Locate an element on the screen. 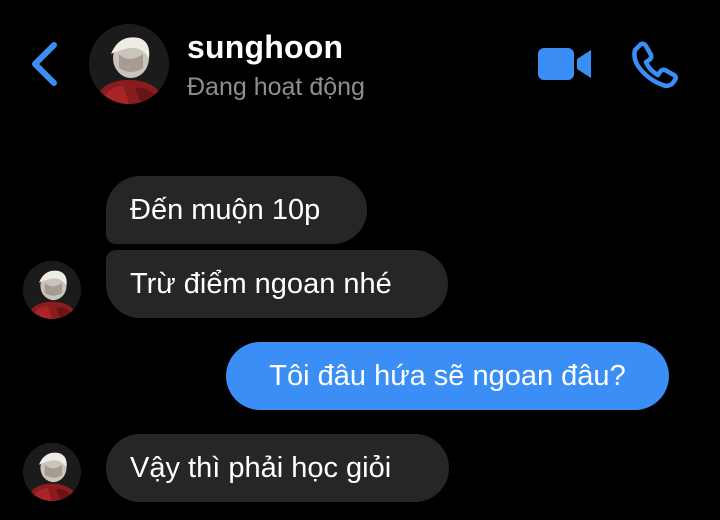 The height and width of the screenshot is (520, 720). voice-call-button is located at coordinates (655, 64).